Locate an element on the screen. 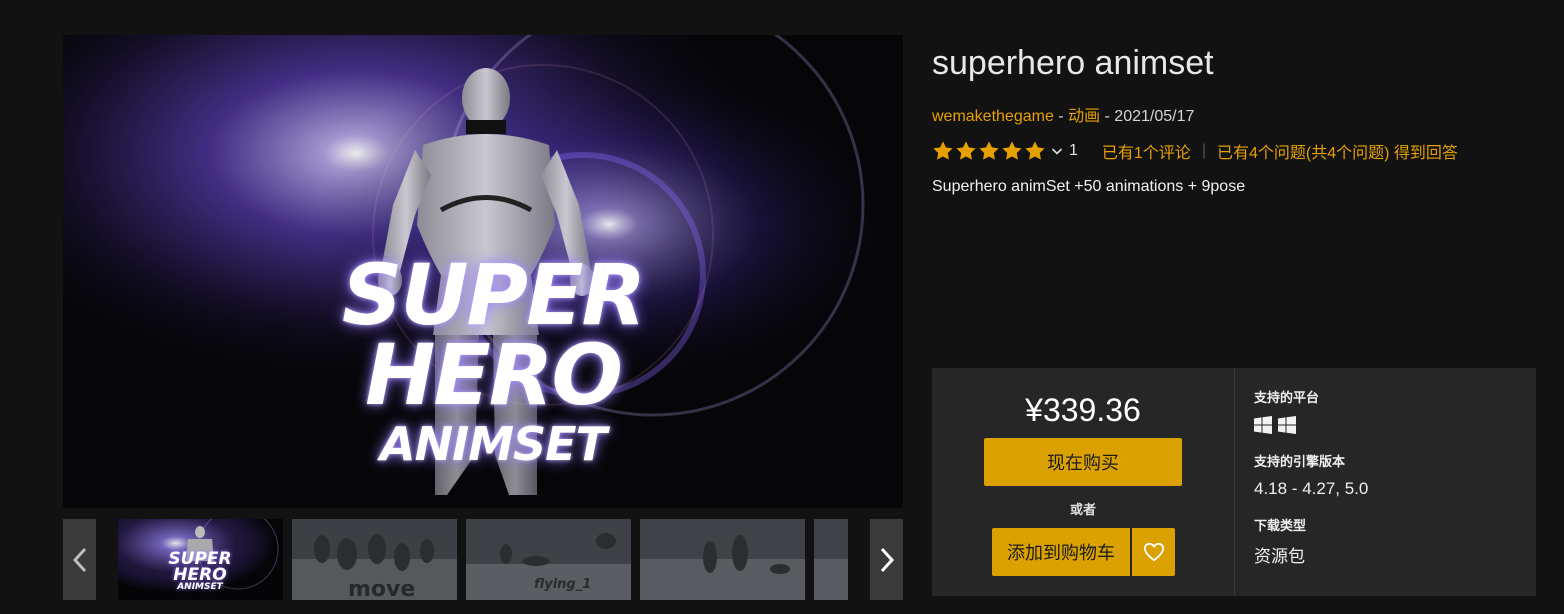 The height and width of the screenshot is (614, 1564). add-to-cart-button: 添加到购物车 is located at coordinates (1061, 552).